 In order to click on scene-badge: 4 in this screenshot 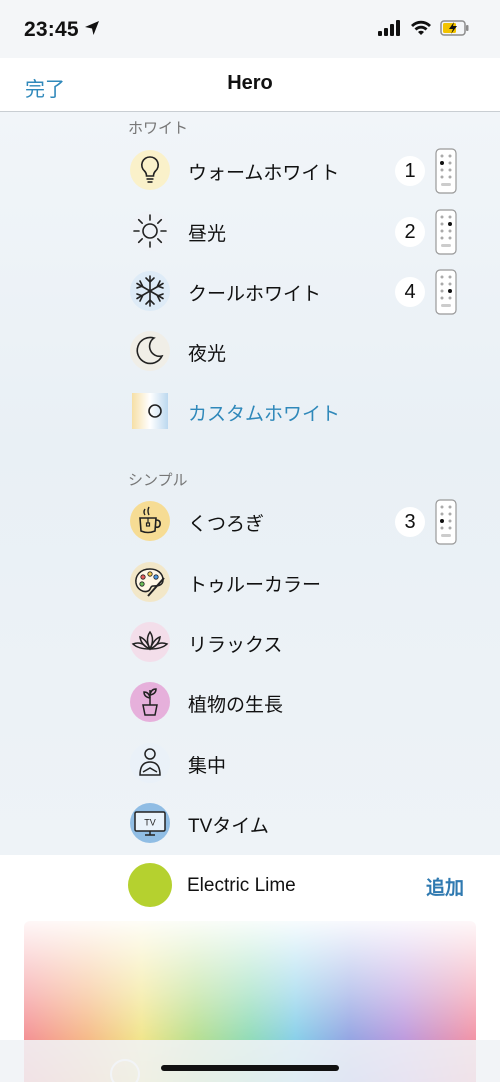, I will do `click(410, 292)`.